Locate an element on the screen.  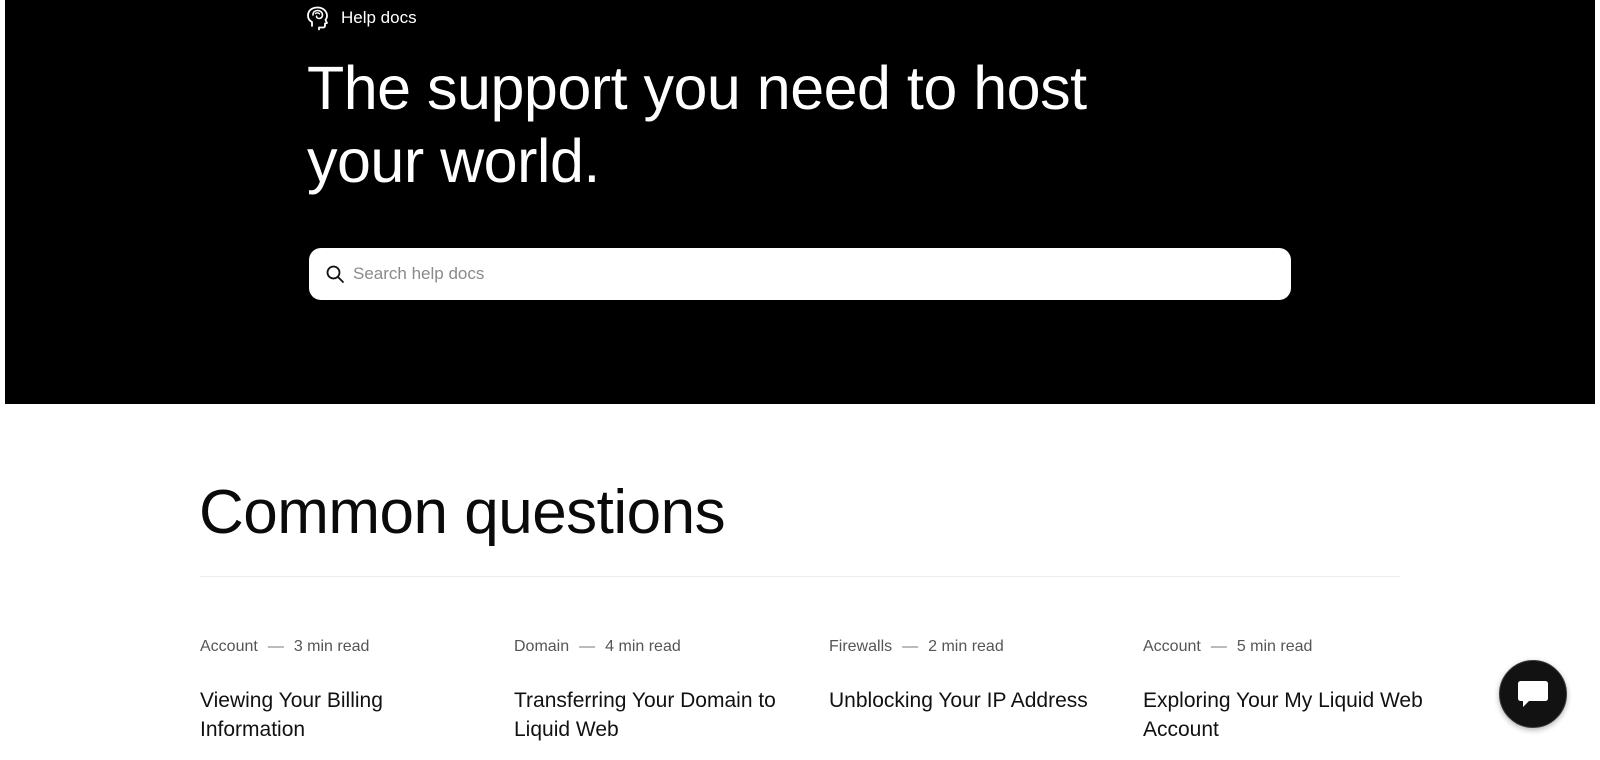
question-link: Exploring Your My Liquid Web Account is located at coordinates (1288, 715).